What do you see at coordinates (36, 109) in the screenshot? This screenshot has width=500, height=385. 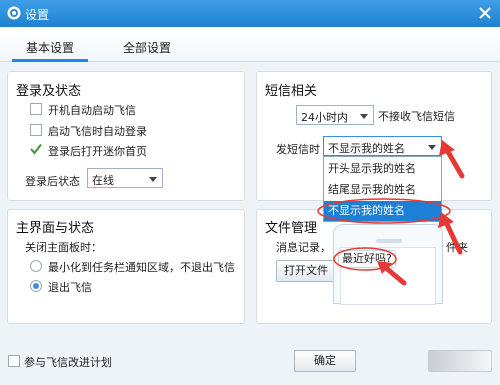 I see `autostart-checkbox` at bounding box center [36, 109].